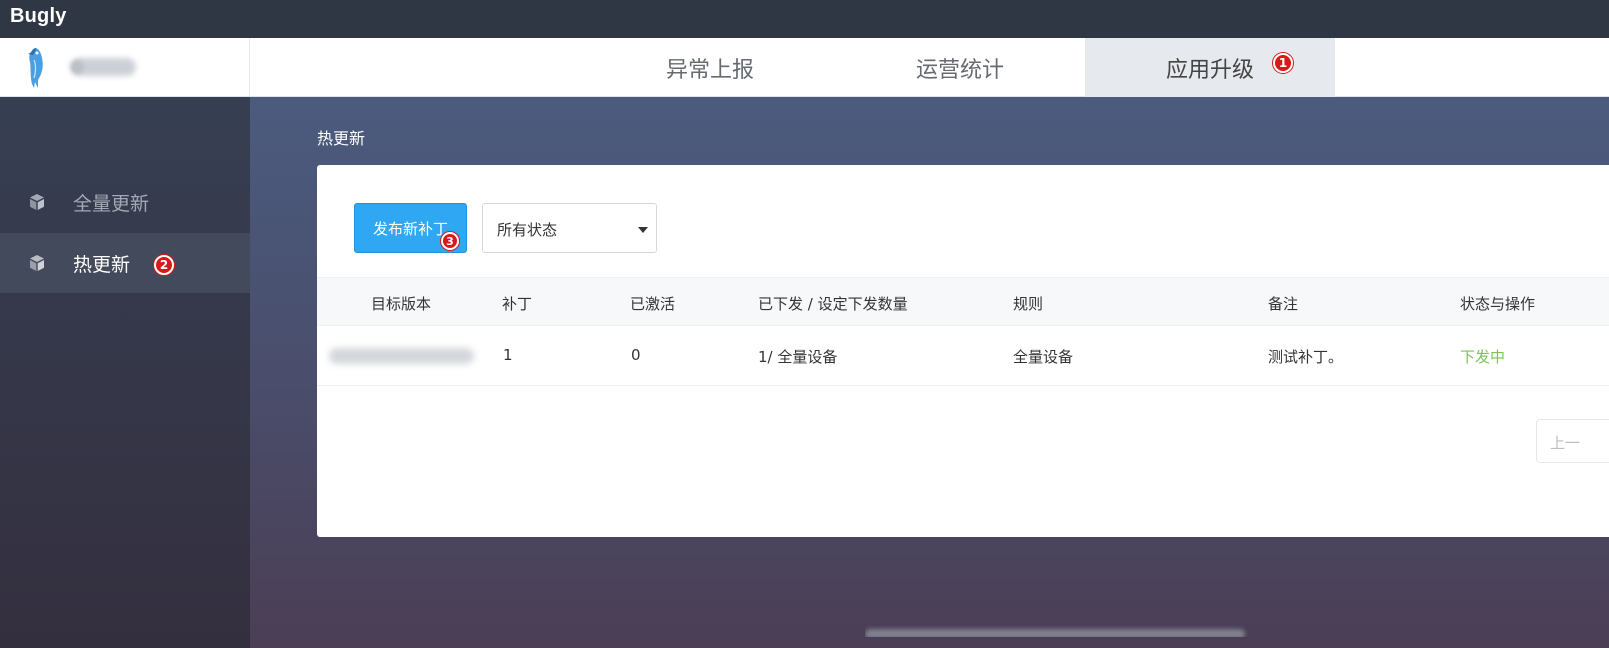  I want to click on tab-exception-report: 异常上报, so click(710, 67).